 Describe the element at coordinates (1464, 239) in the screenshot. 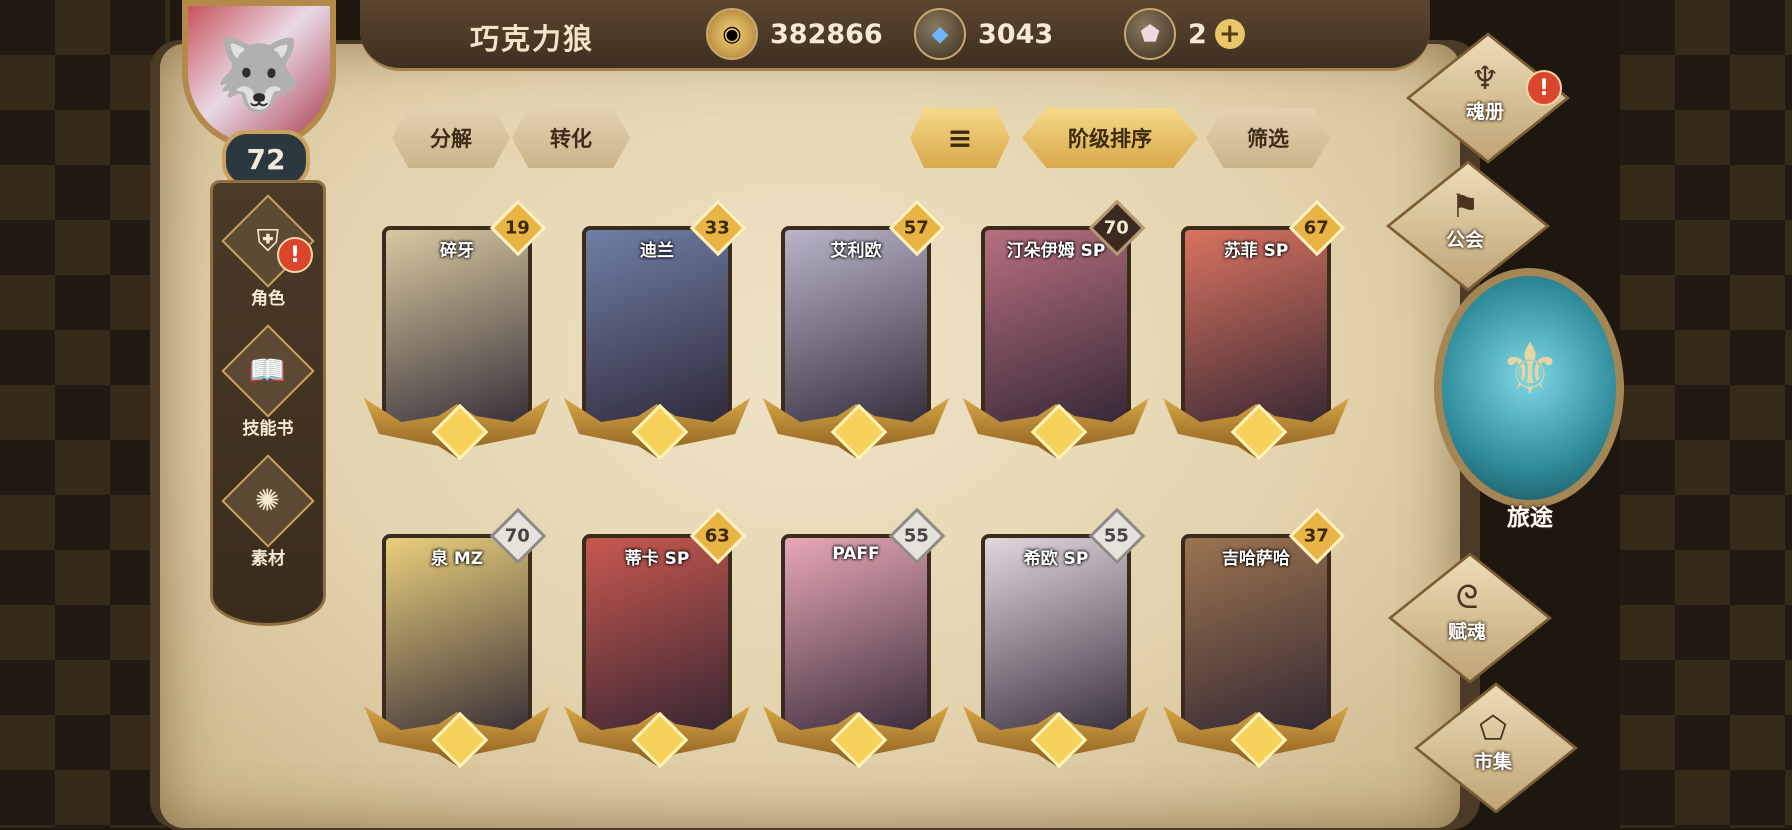

I see `guild-label: 公会` at that location.